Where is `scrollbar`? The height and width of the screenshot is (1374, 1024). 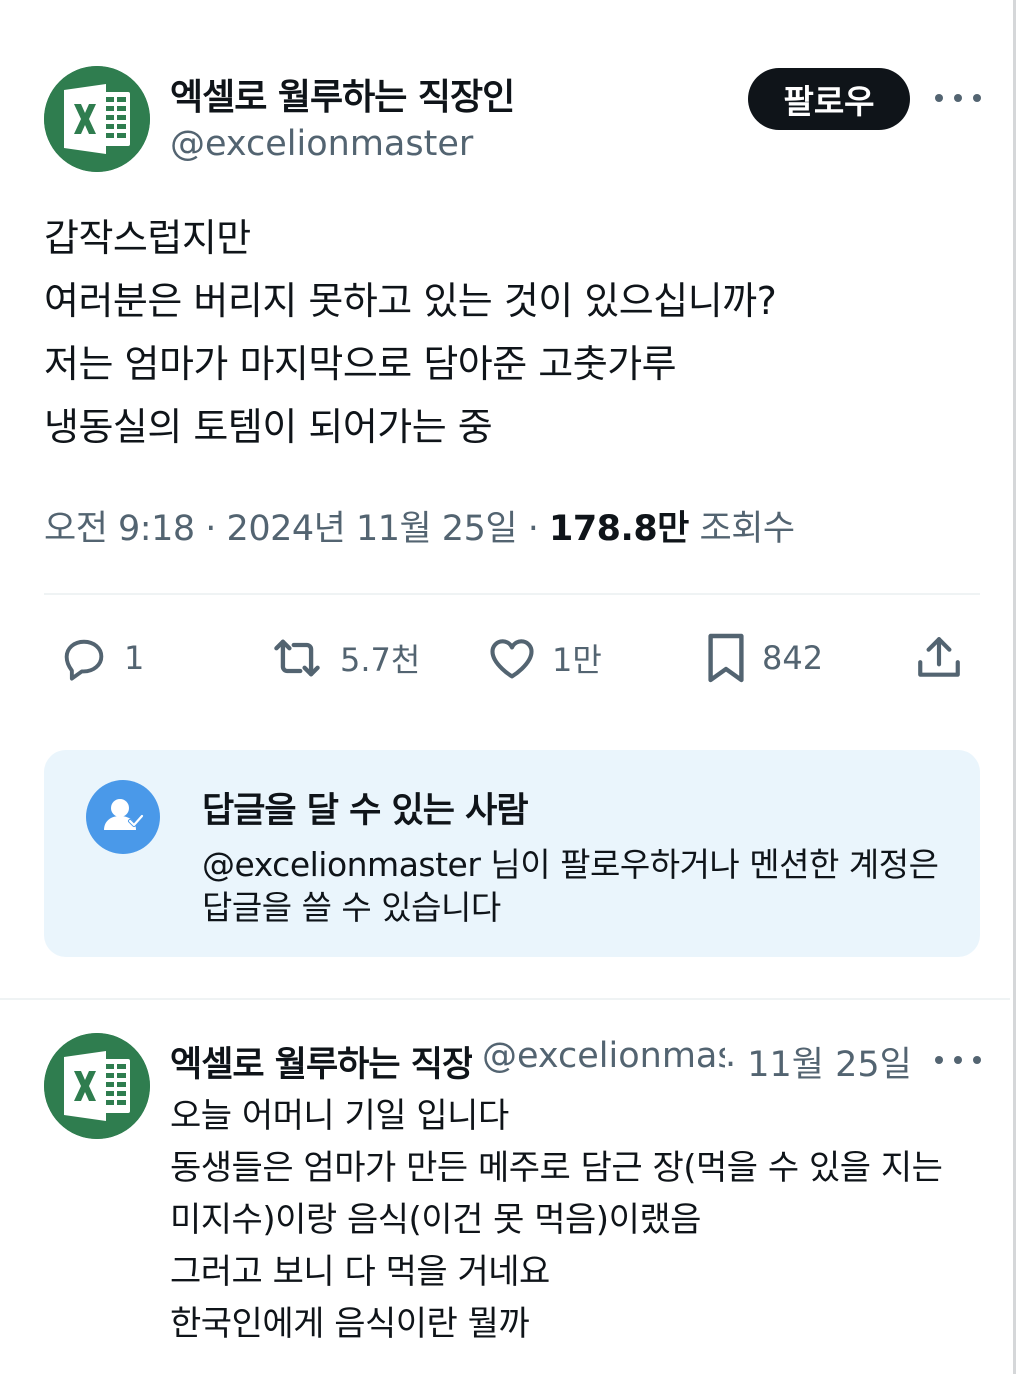
scrollbar is located at coordinates (1014, 687).